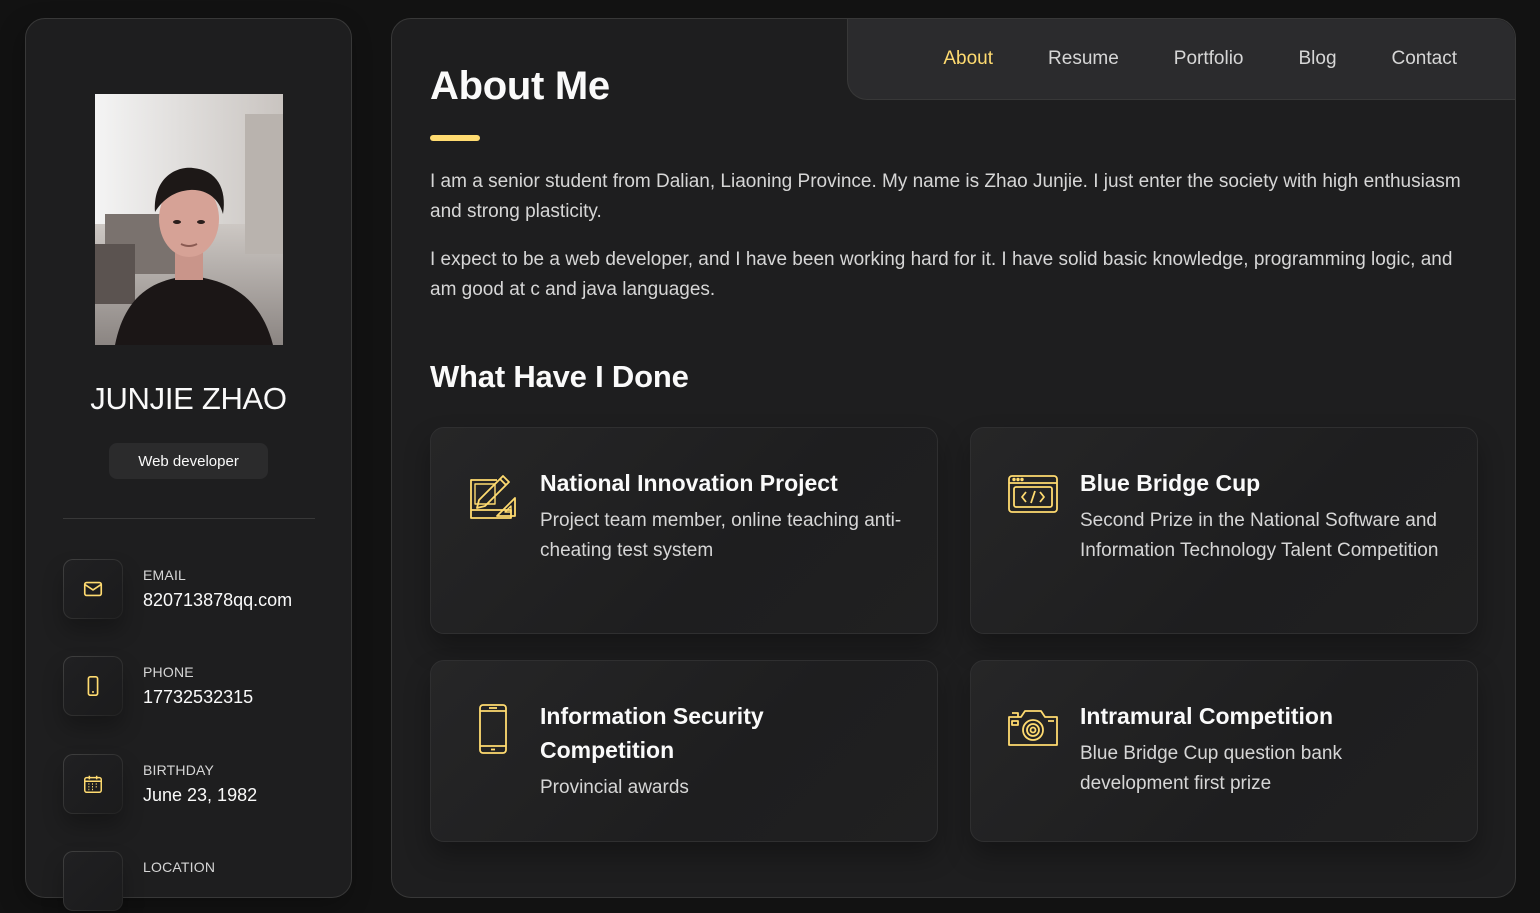 The width and height of the screenshot is (1540, 913). What do you see at coordinates (1207, 716) in the screenshot?
I see `card-title: Intramural Competition` at bounding box center [1207, 716].